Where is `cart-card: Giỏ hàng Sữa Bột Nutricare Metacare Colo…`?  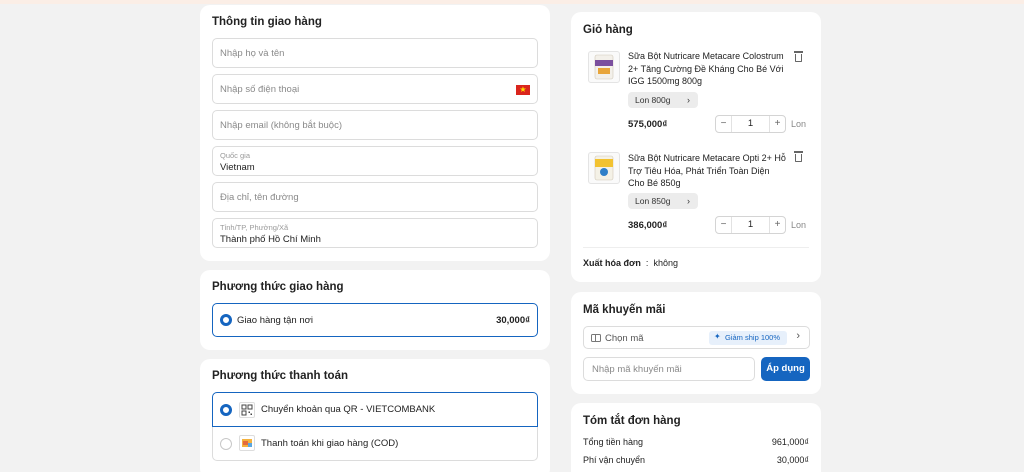
cart-card: Giỏ hàng Sữa Bột Nutricare Metacare Colo… is located at coordinates (696, 147).